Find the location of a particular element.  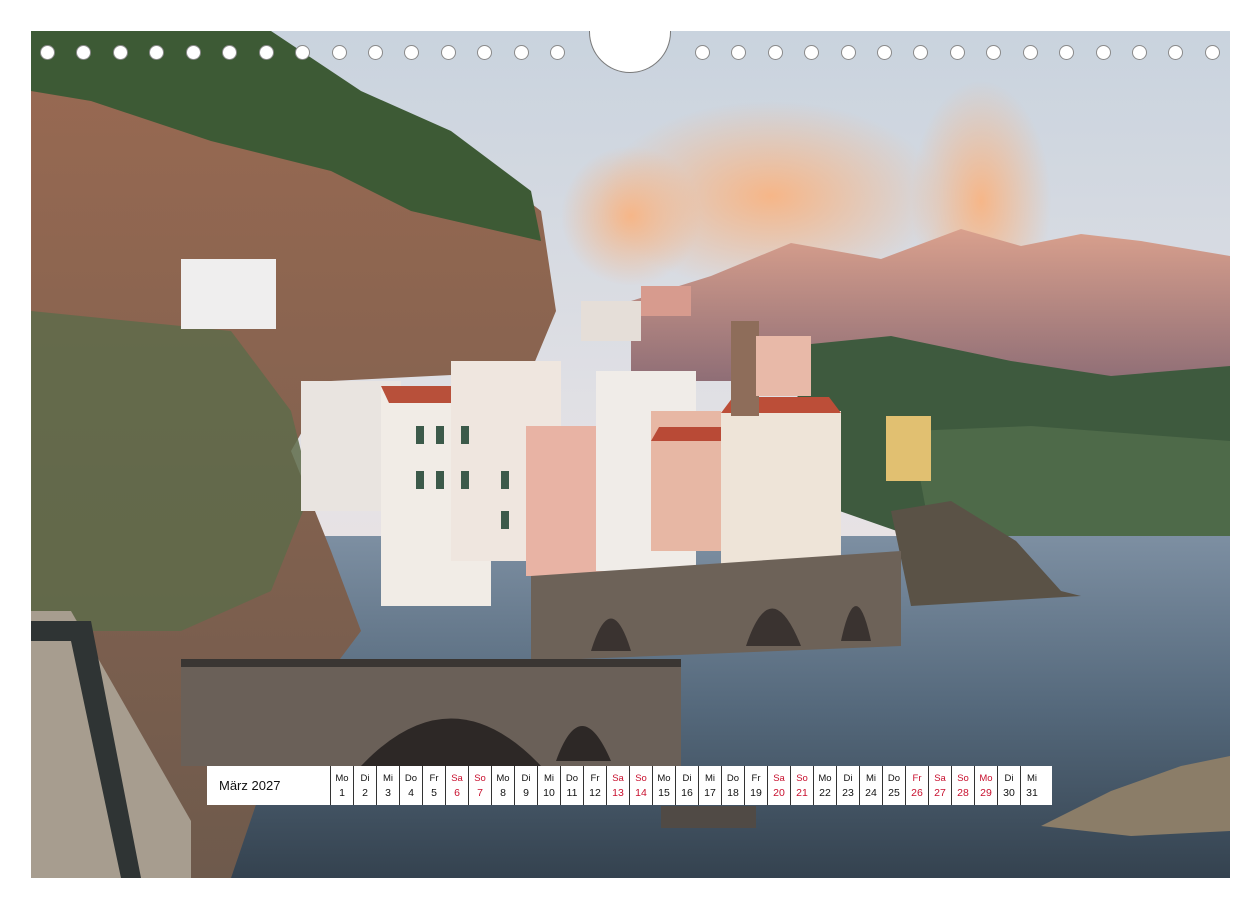

day-number: 3 is located at coordinates (388, 792).